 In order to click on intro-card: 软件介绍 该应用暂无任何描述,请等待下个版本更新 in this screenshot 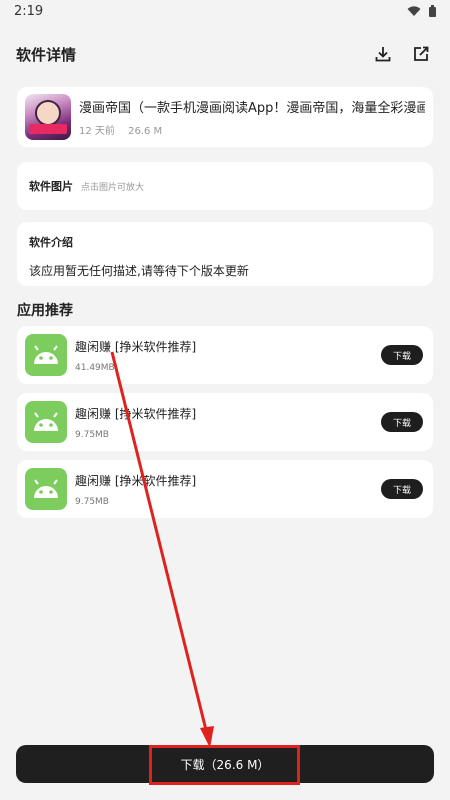, I will do `click(225, 254)`.